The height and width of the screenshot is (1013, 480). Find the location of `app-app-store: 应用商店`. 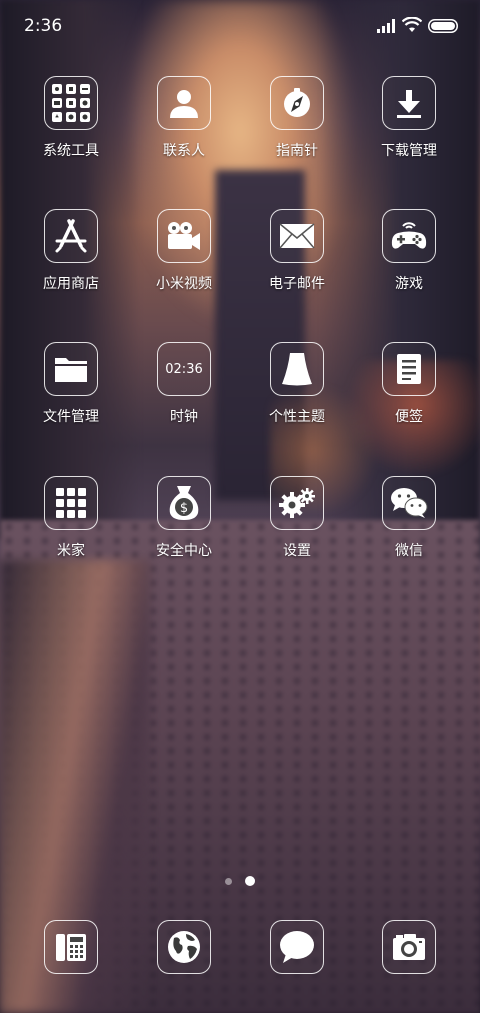

app-app-store: 应用商店 is located at coordinates (71, 251).